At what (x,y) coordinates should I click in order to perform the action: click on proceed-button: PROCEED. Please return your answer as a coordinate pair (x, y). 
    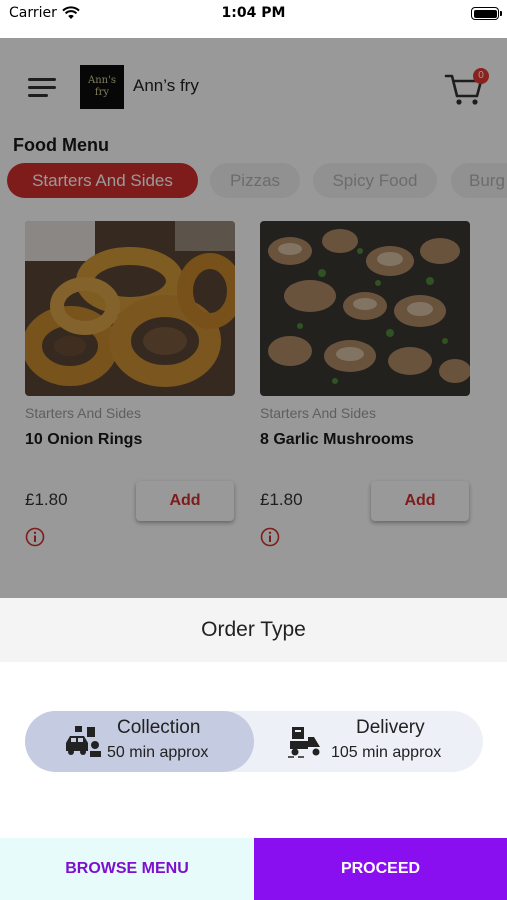
    Looking at the image, I should click on (380, 869).